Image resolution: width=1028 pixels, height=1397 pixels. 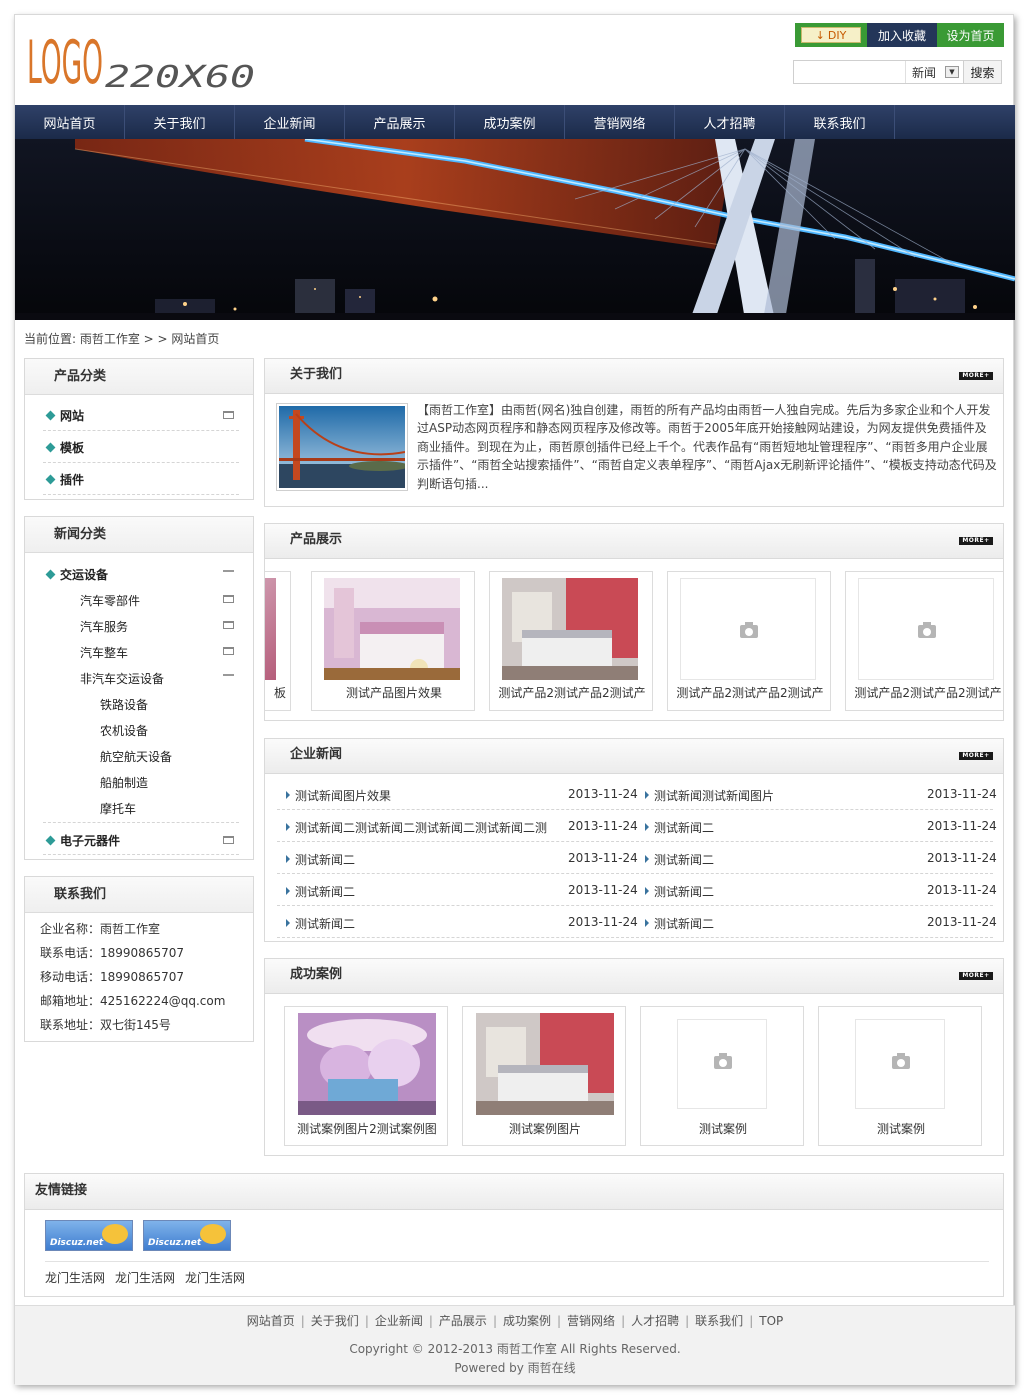 What do you see at coordinates (840, 122) in the screenshot?
I see `nav-item-contact: 联系我们` at bounding box center [840, 122].